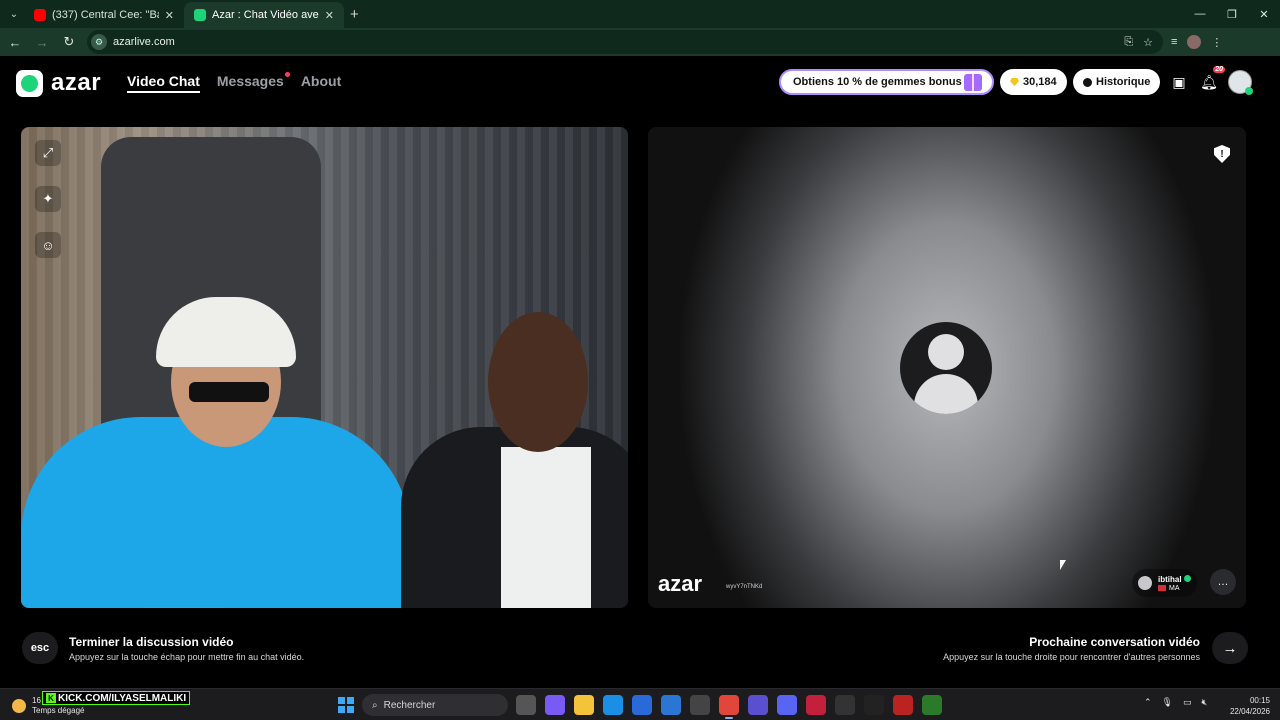  I want to click on close-window-icon: ✕, so click(1264, 14).